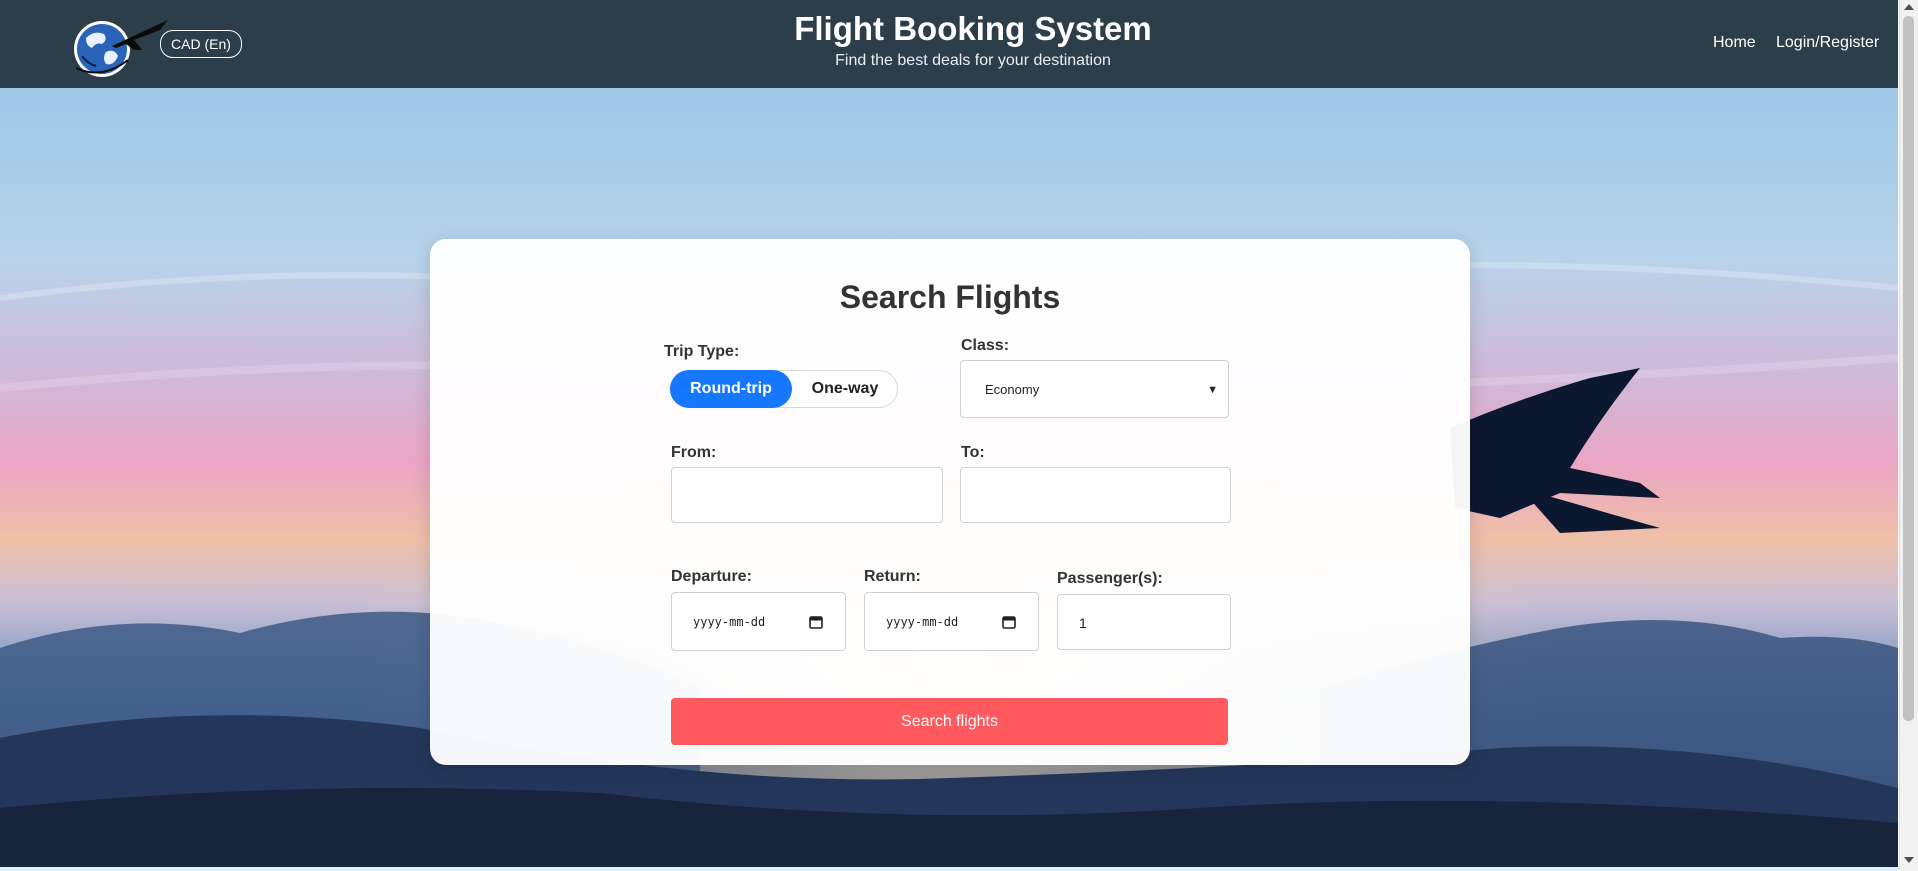 This screenshot has width=1918, height=871. What do you see at coordinates (731, 389) in the screenshot?
I see `trip-type-round-trip: Round-trip` at bounding box center [731, 389].